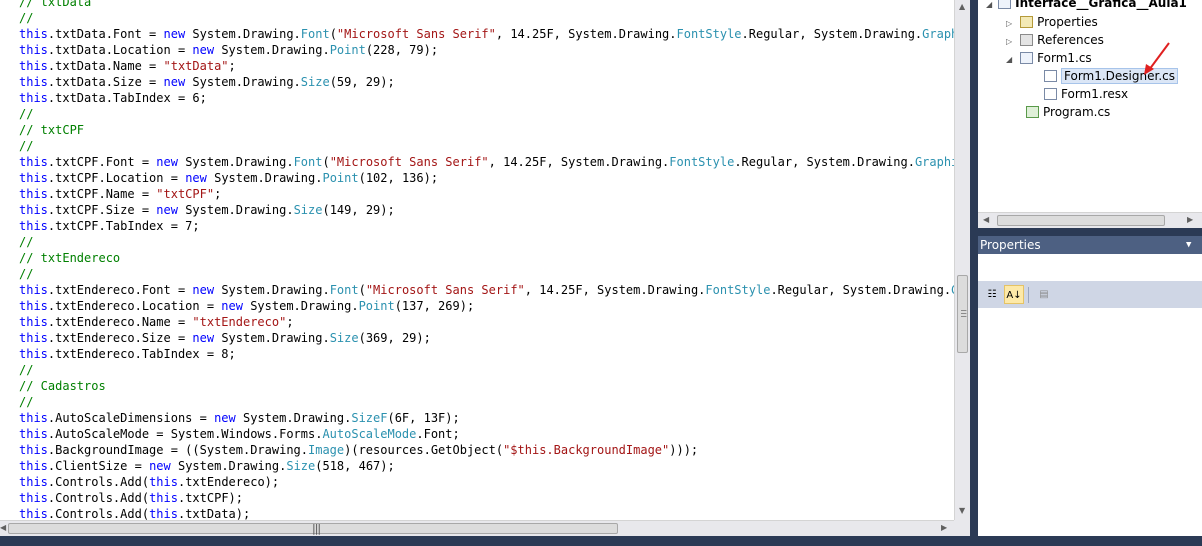  What do you see at coordinates (62, 386) in the screenshot?
I see `code-token: // Cadastros` at bounding box center [62, 386].